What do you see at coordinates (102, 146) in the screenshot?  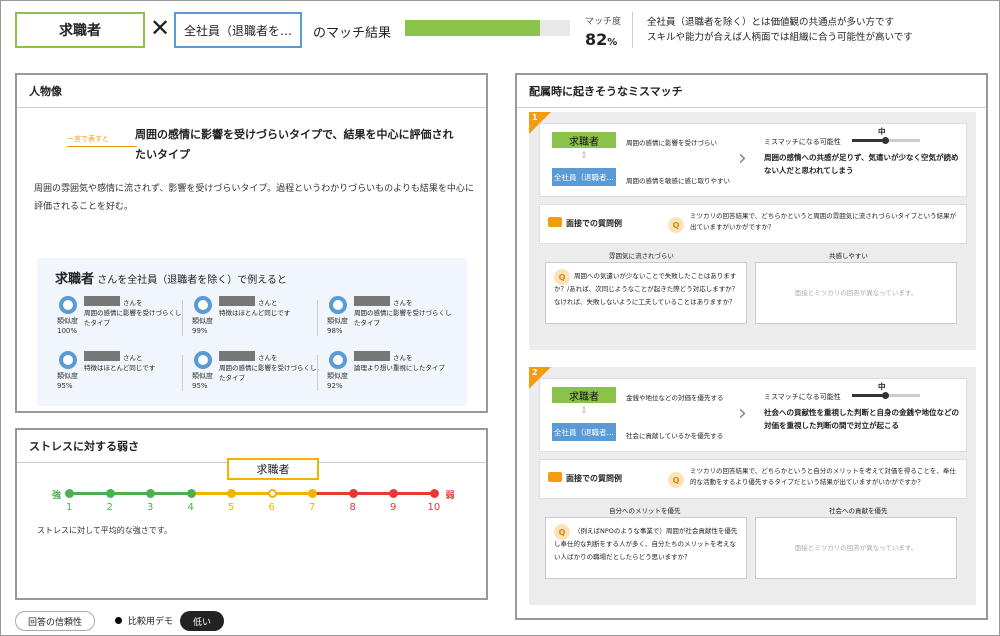 I see `oneword-line` at bounding box center [102, 146].